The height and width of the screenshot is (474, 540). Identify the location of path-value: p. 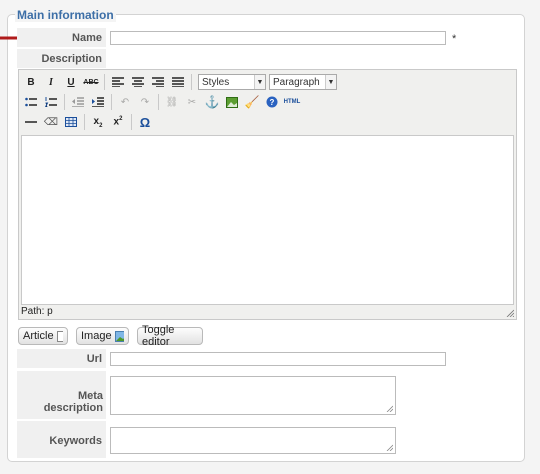
(50, 311).